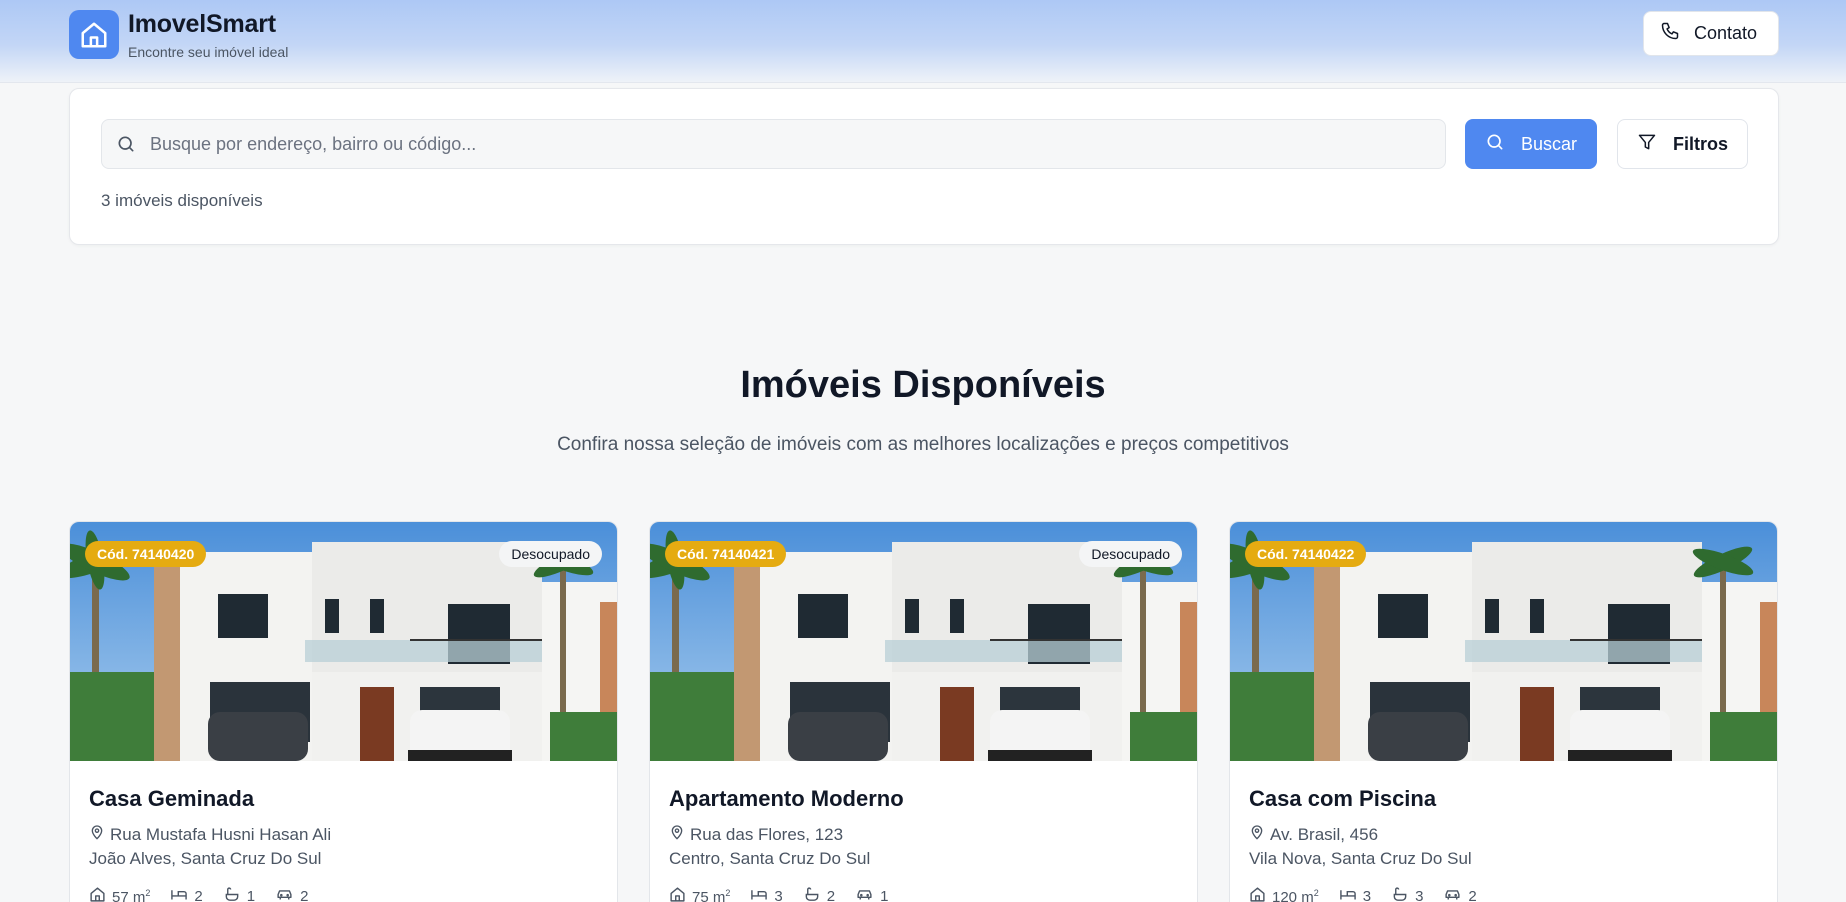 This screenshot has height=902, width=1846. Describe the element at coordinates (1647, 144) in the screenshot. I see `filter-icon` at that location.